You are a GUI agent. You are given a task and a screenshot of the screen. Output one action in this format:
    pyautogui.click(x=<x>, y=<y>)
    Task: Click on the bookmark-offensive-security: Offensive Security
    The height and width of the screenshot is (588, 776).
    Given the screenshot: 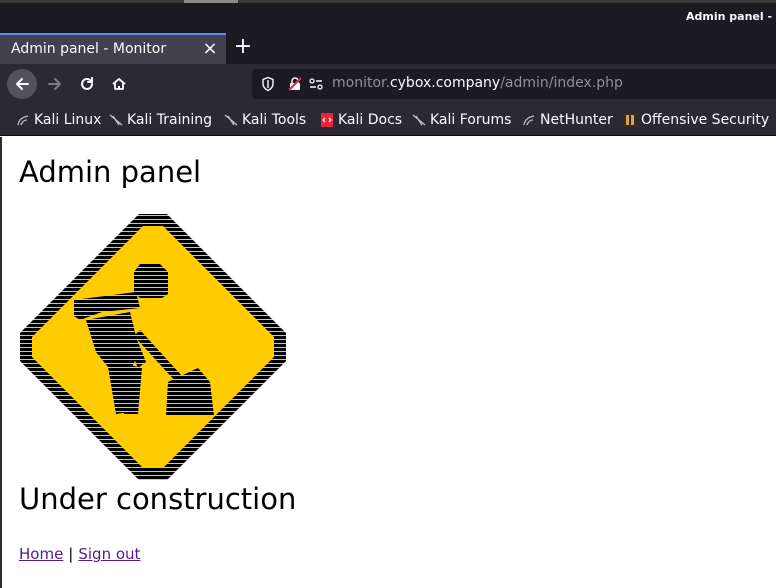 What is the action you would take?
    pyautogui.click(x=696, y=120)
    